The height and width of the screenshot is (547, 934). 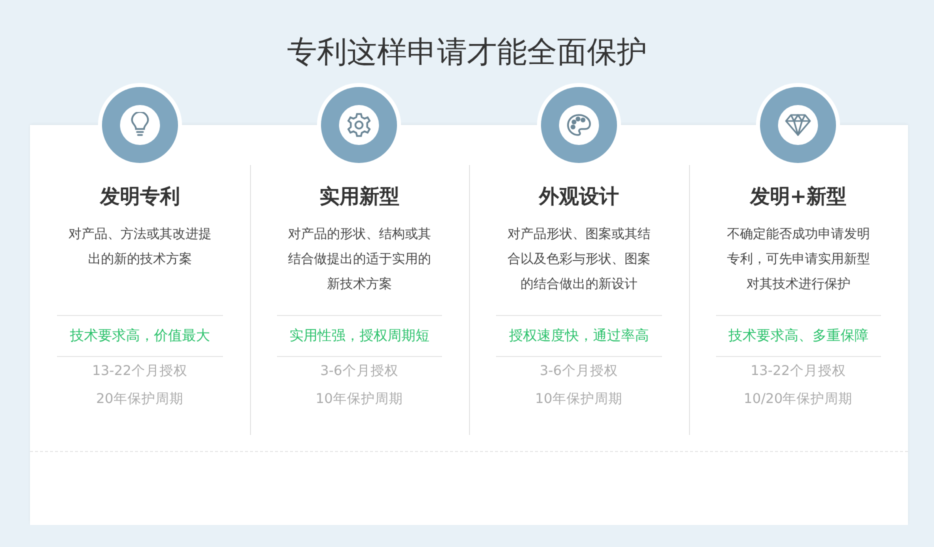 What do you see at coordinates (467, 53) in the screenshot?
I see `section-title: 专利这样申请才能全面保护` at bounding box center [467, 53].